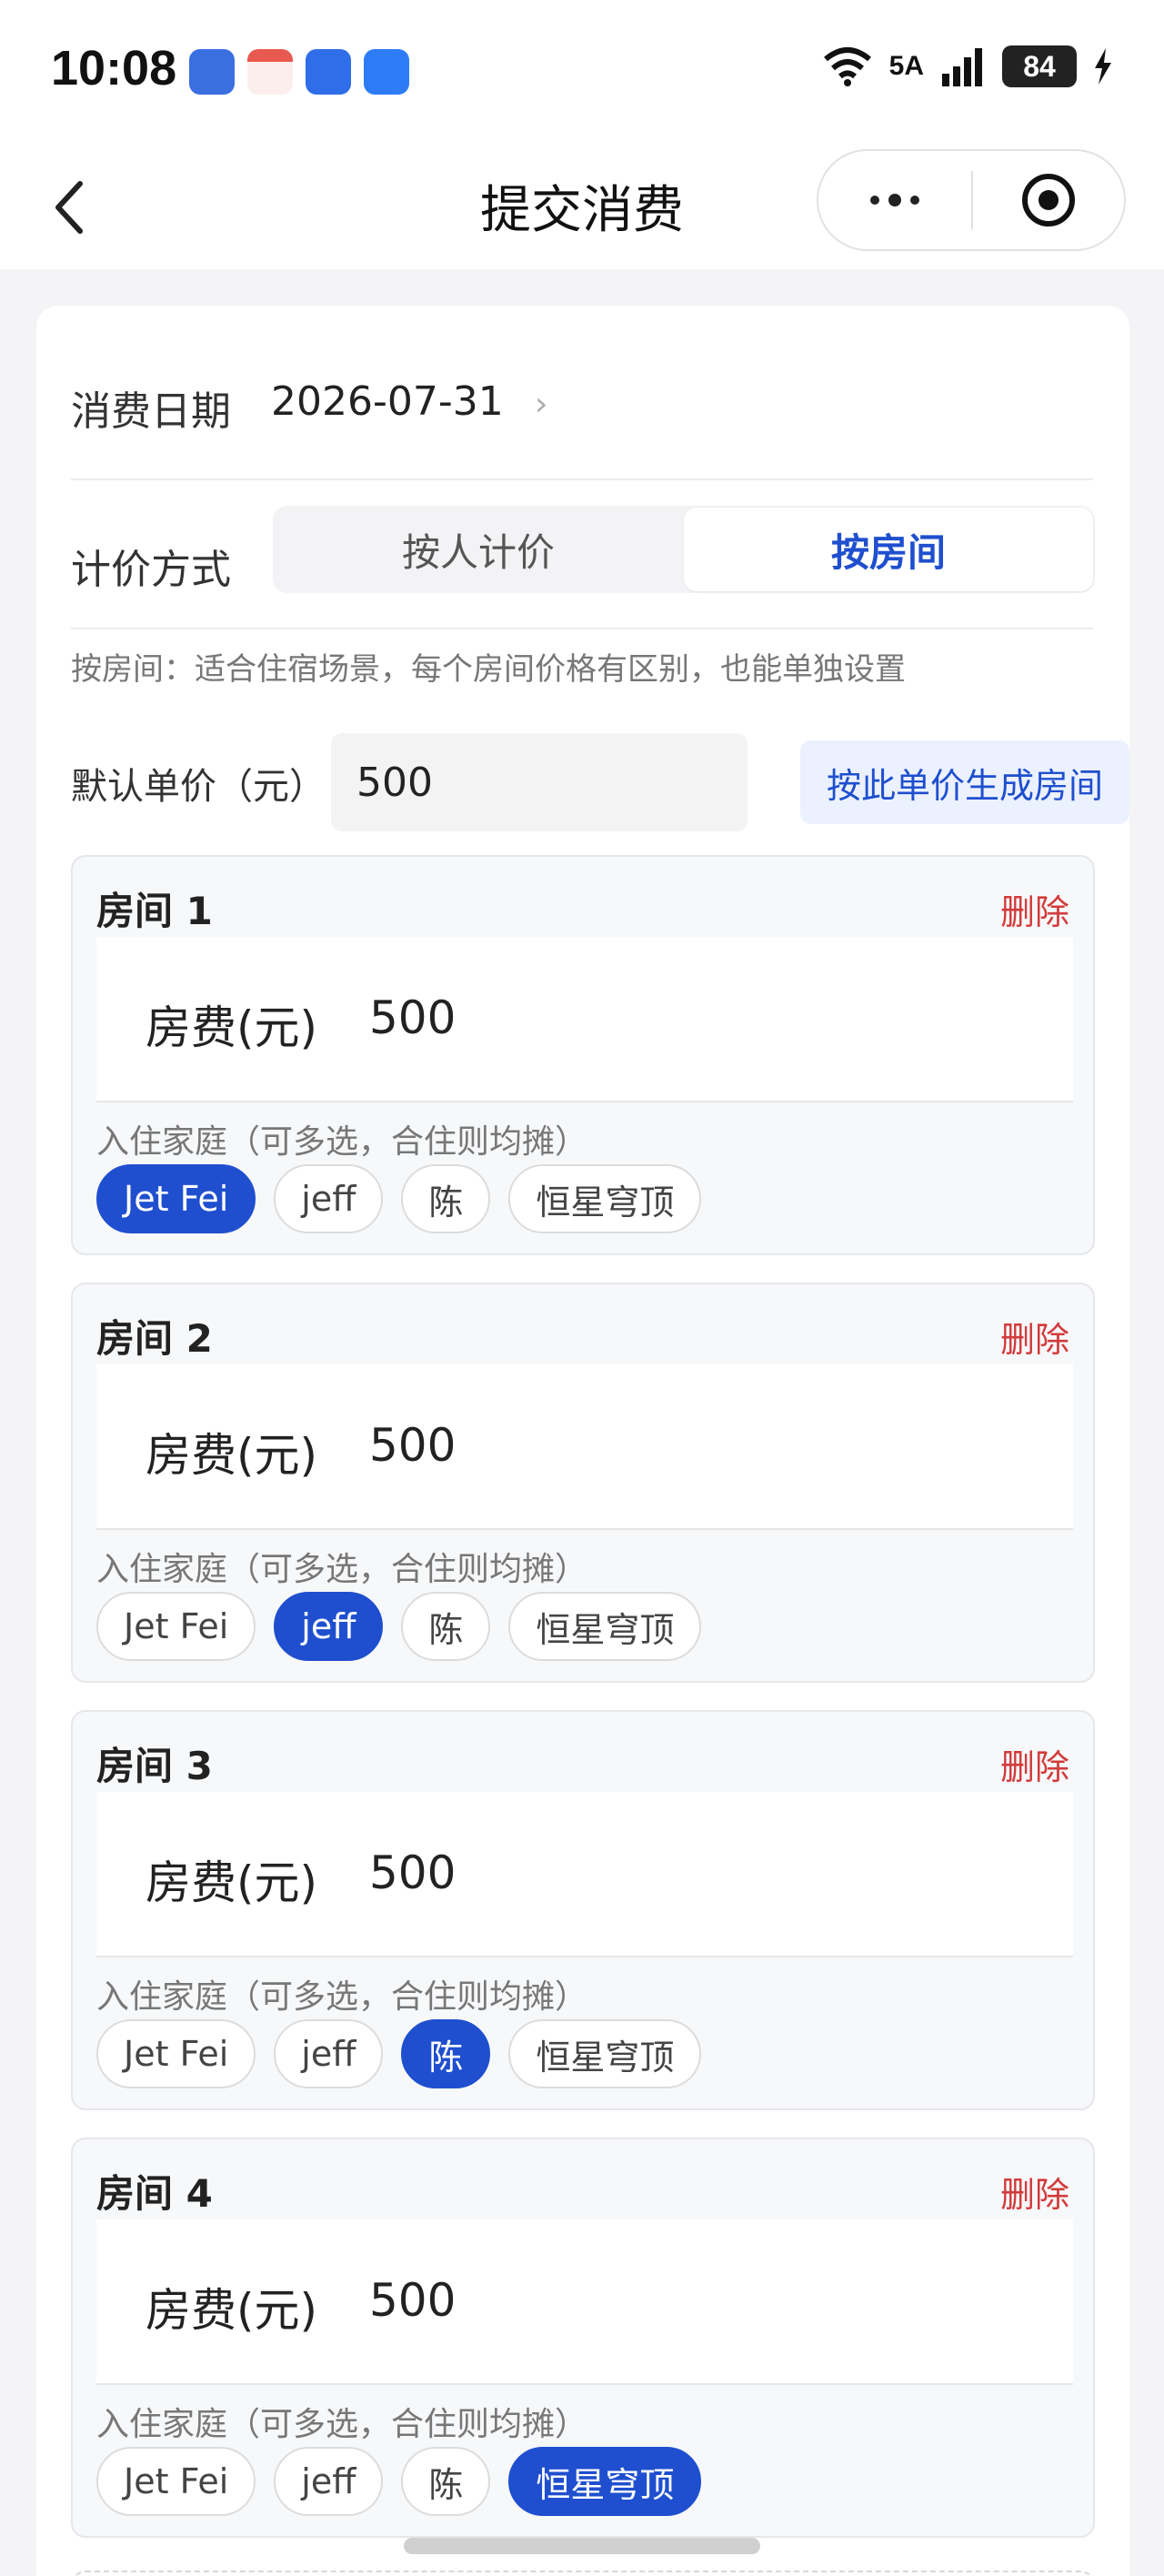 The height and width of the screenshot is (2576, 1164). What do you see at coordinates (299, 72) in the screenshot?
I see `status-app-icons` at bounding box center [299, 72].